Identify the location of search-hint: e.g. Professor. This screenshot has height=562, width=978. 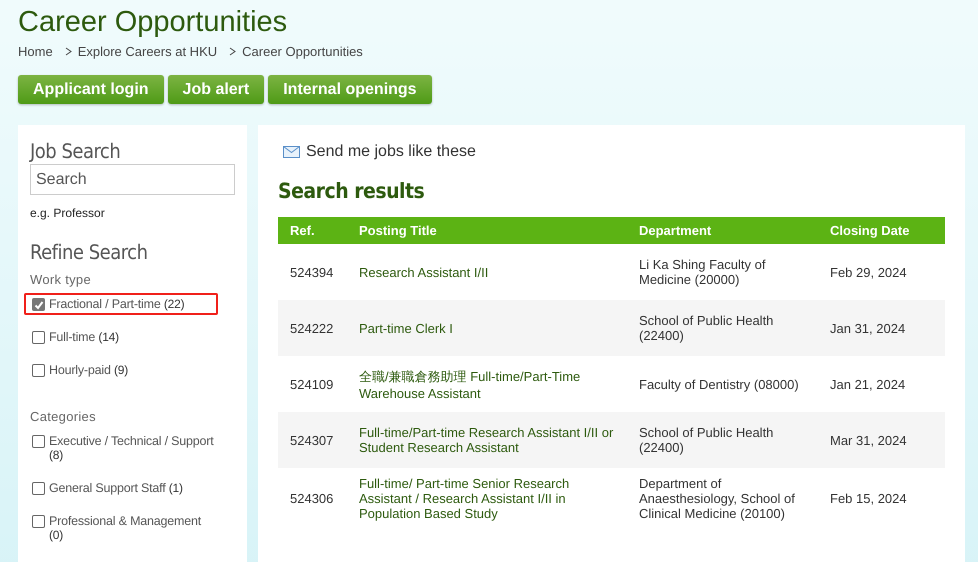
(68, 213).